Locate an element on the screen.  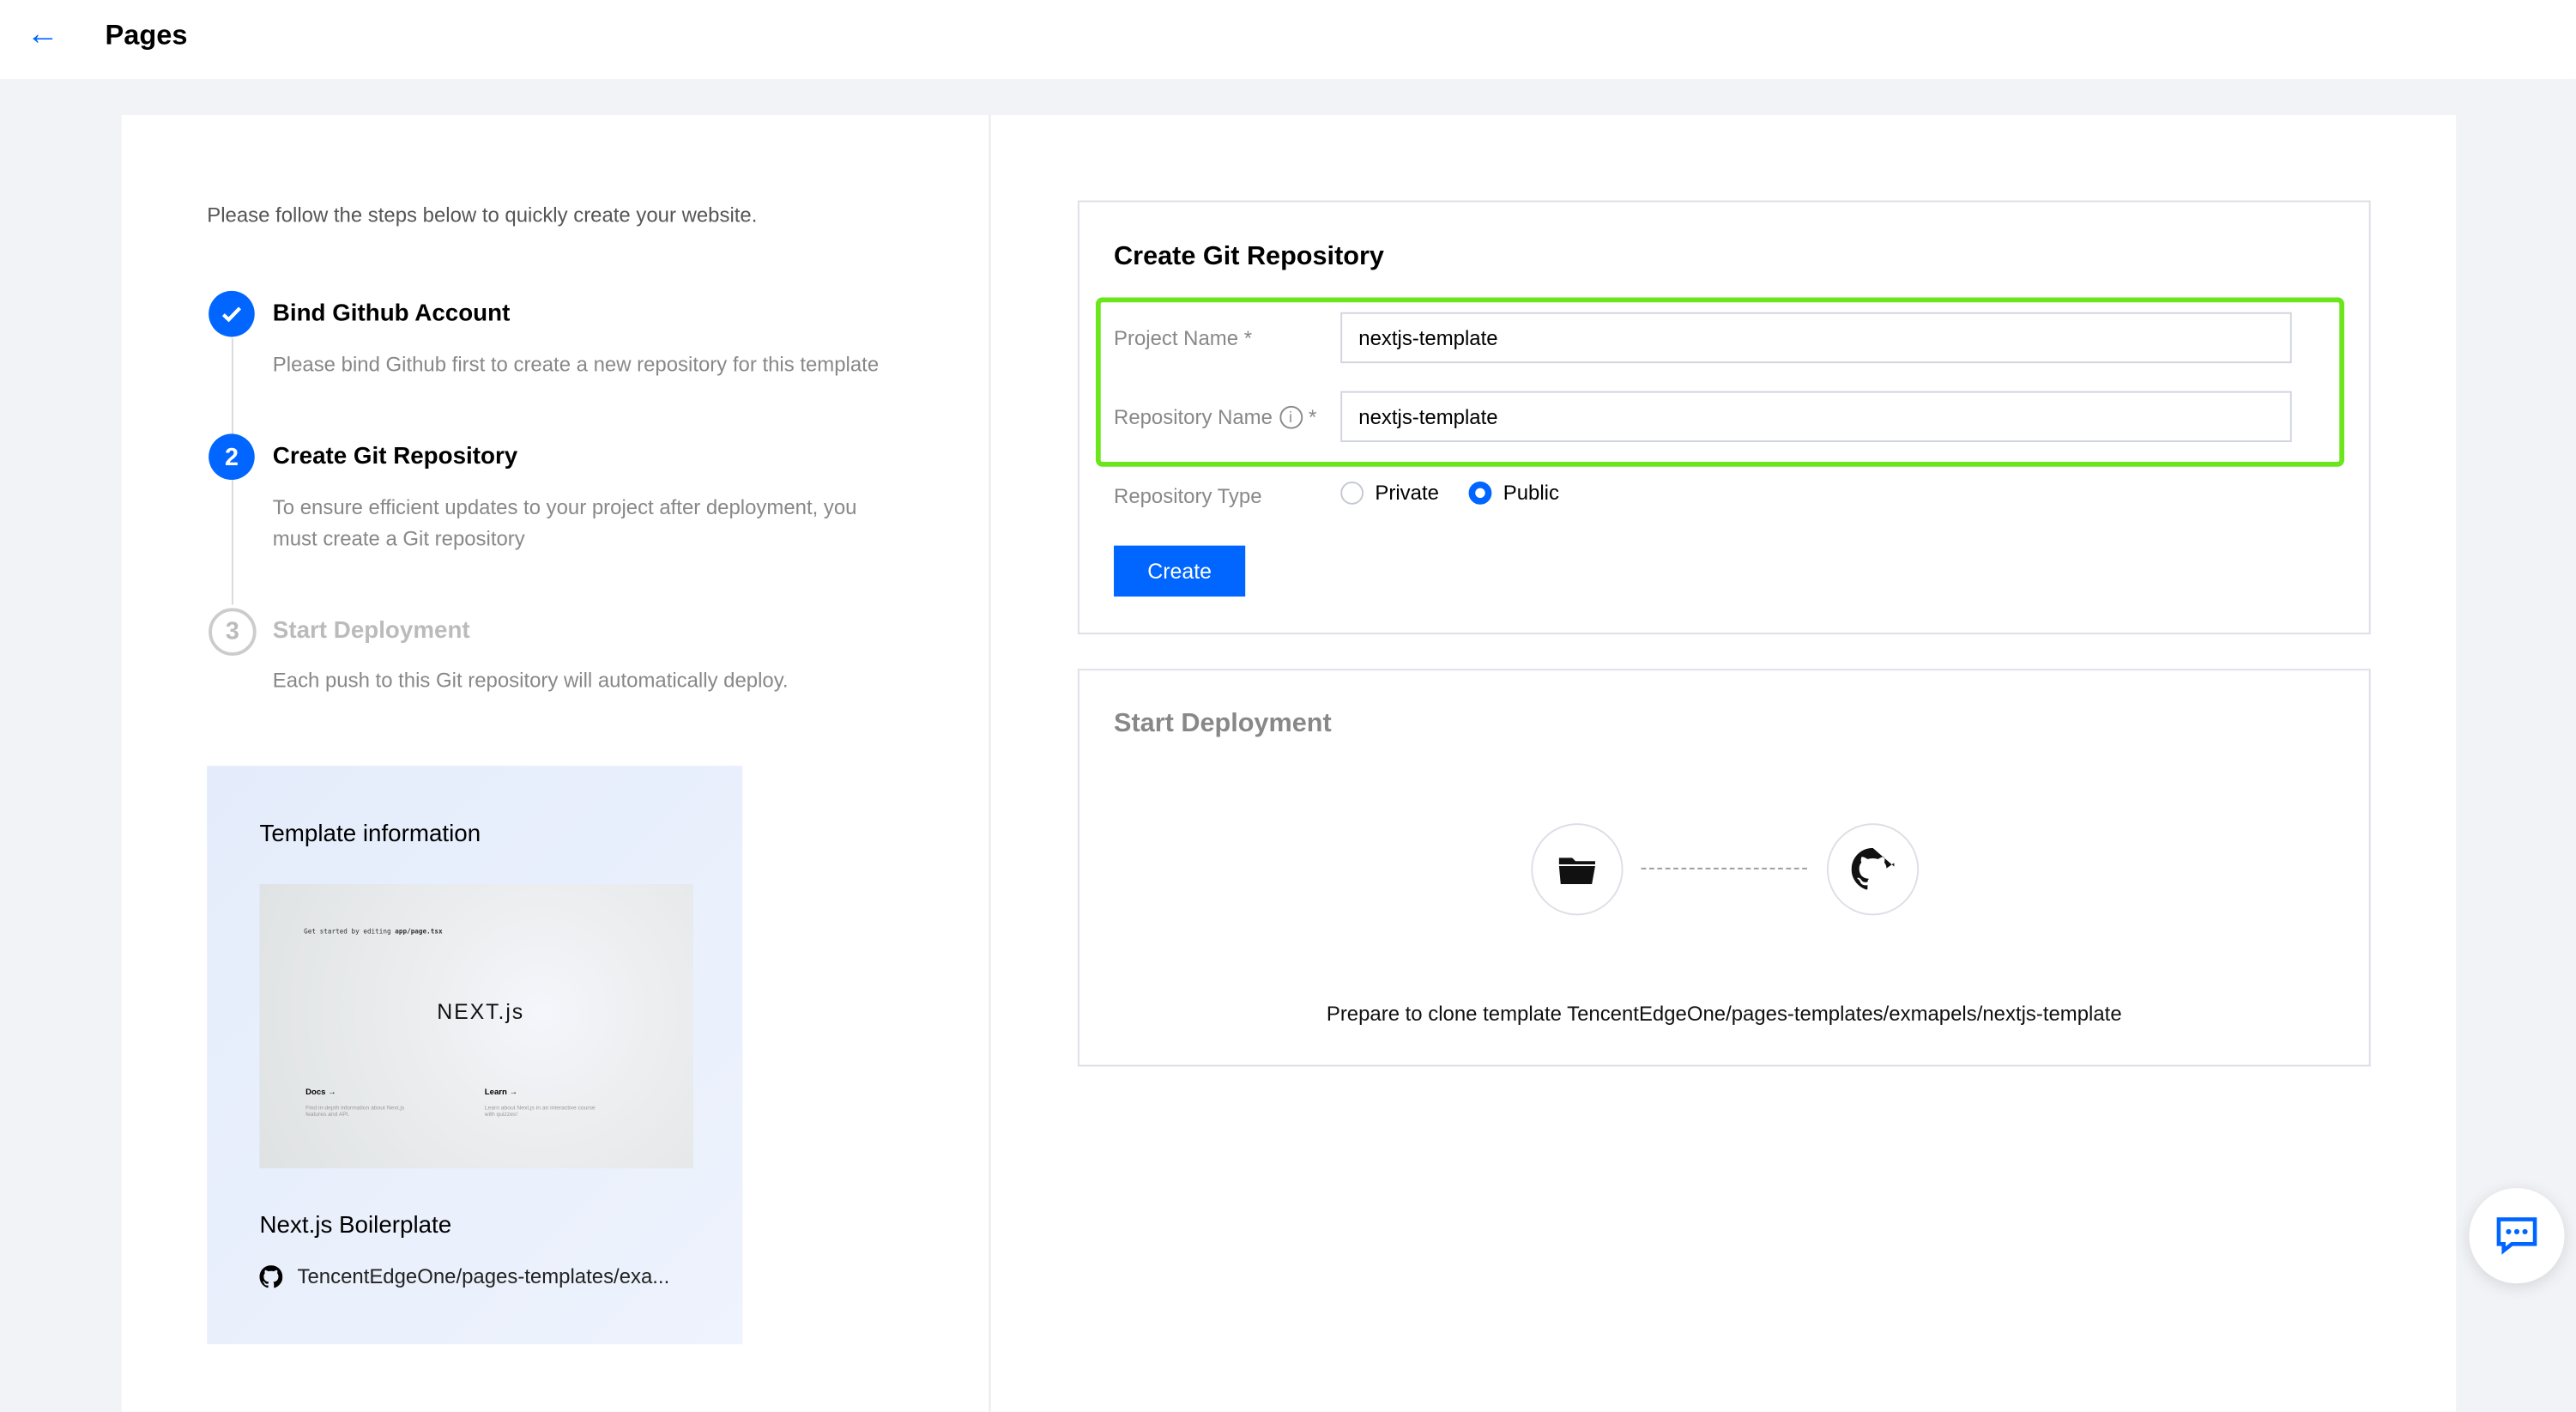
arrow-left-icon: ← is located at coordinates (43, 35).